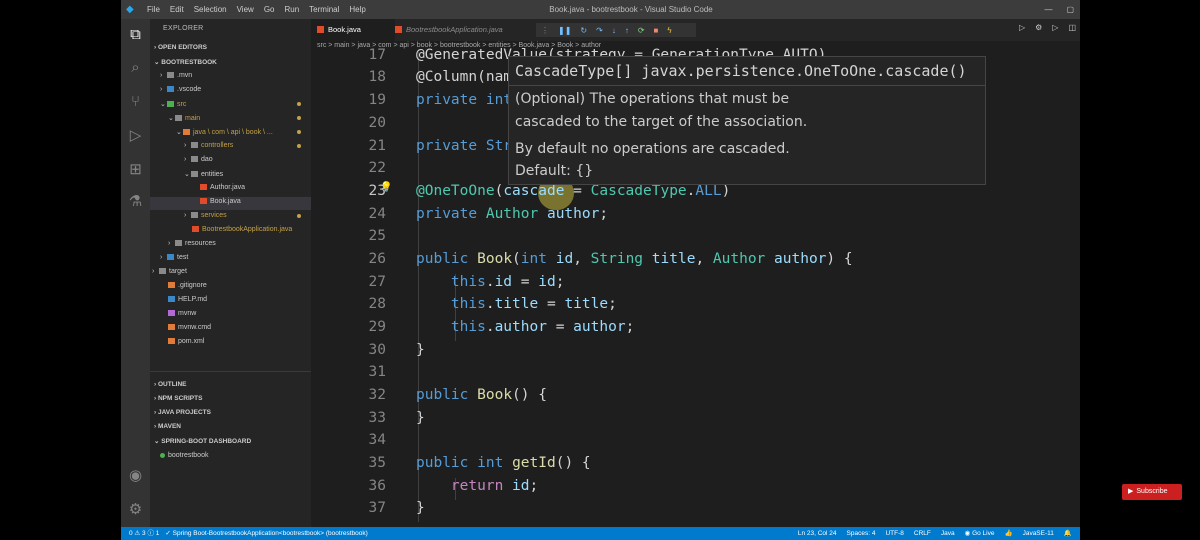  Describe the element at coordinates (135, 475) in the screenshot. I see `account-icon: ◉` at that location.